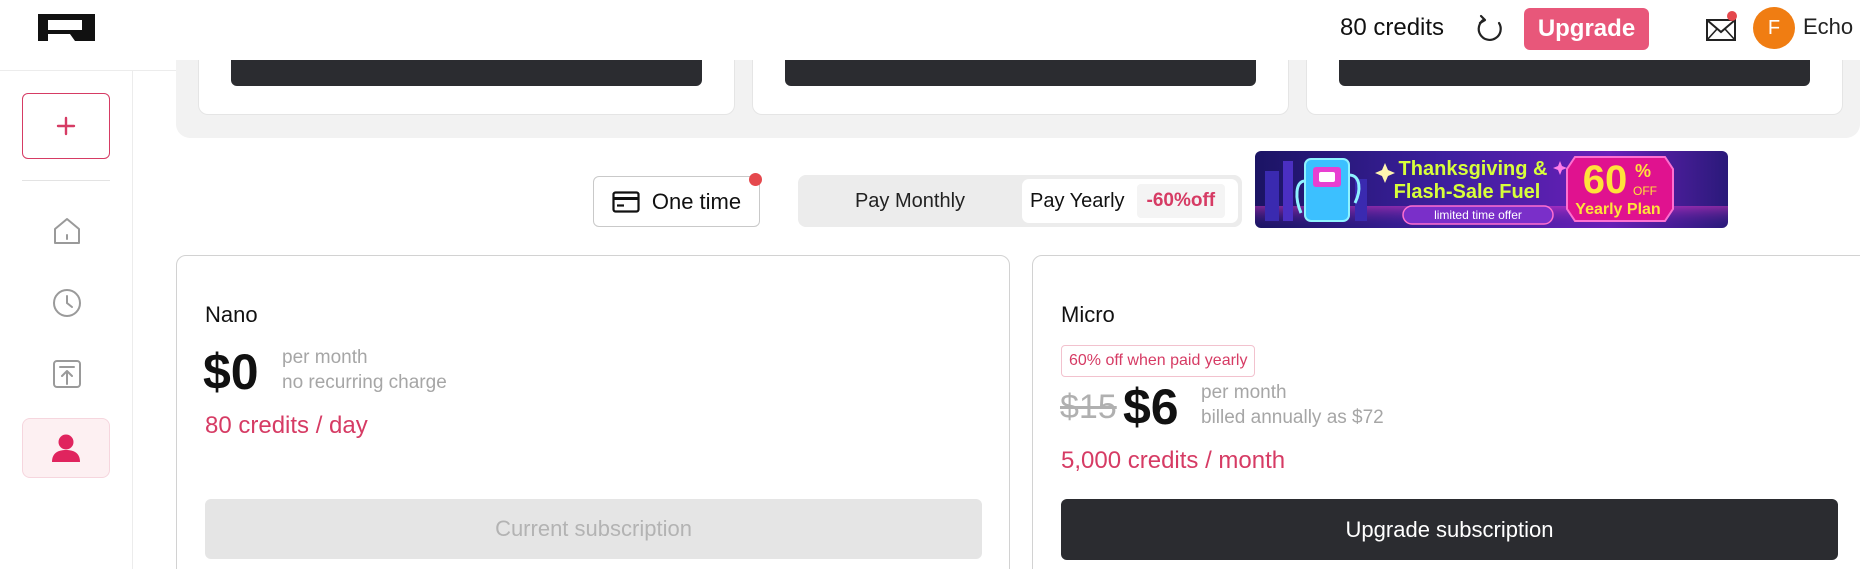  I want to click on new-button, so click(66, 126).